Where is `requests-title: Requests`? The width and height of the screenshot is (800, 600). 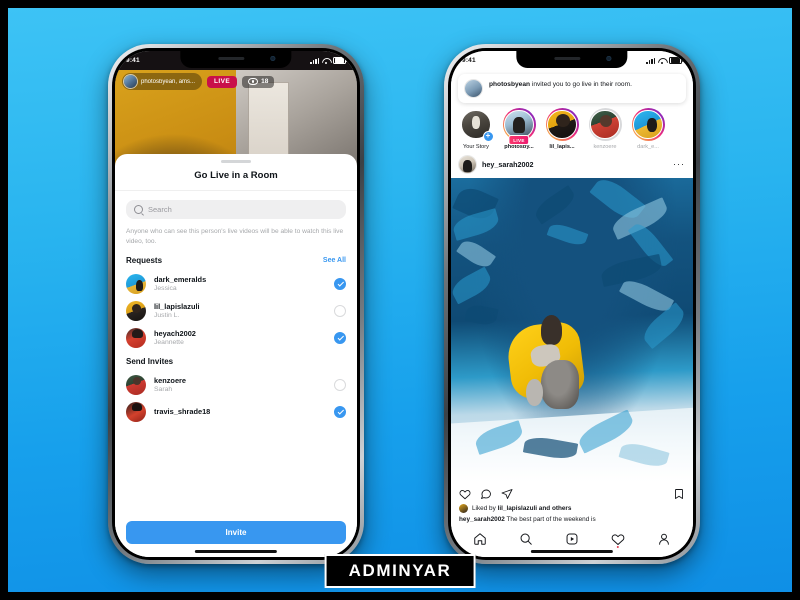
requests-title: Requests is located at coordinates (144, 261).